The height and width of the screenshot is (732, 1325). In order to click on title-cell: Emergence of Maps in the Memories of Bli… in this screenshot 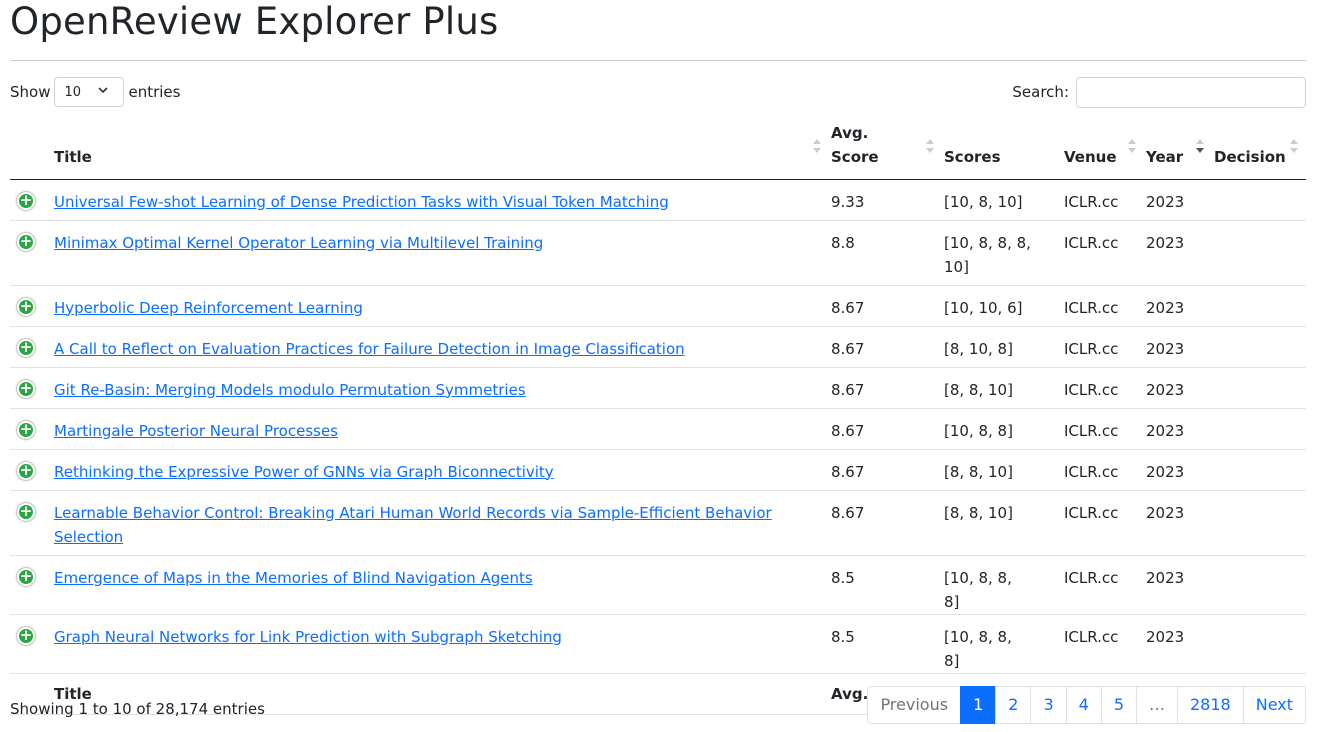, I will do `click(442, 585)`.